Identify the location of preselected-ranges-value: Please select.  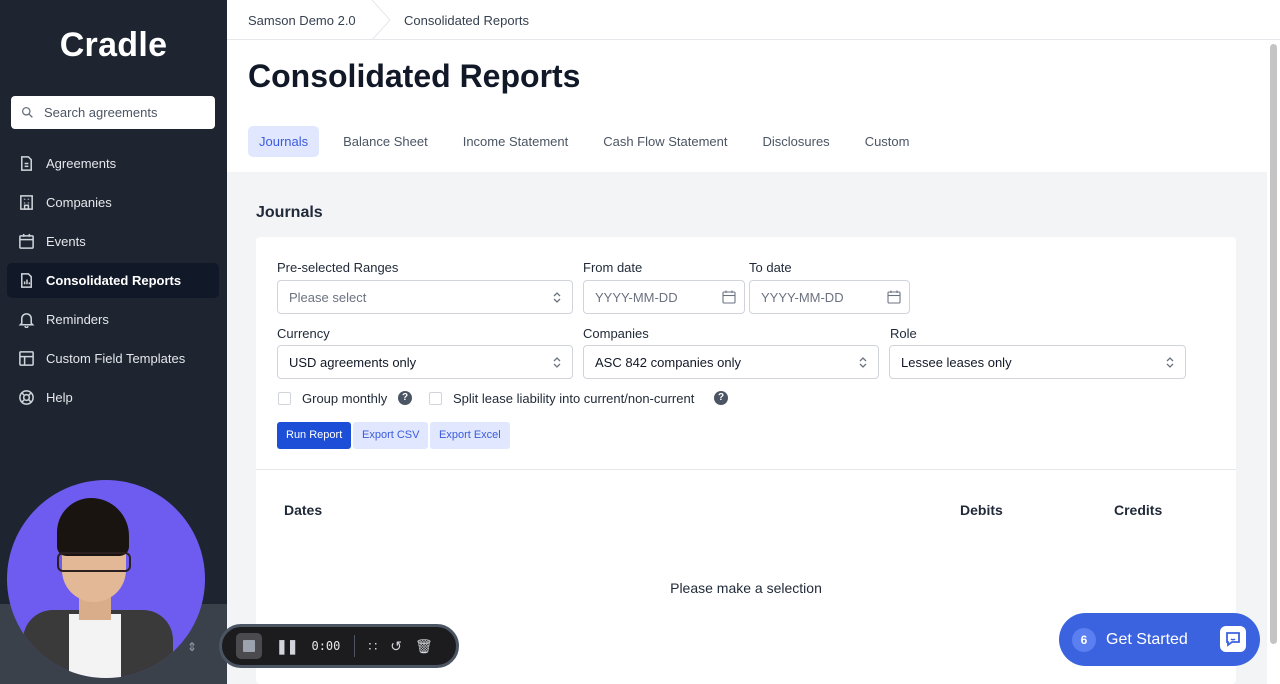
(328, 297).